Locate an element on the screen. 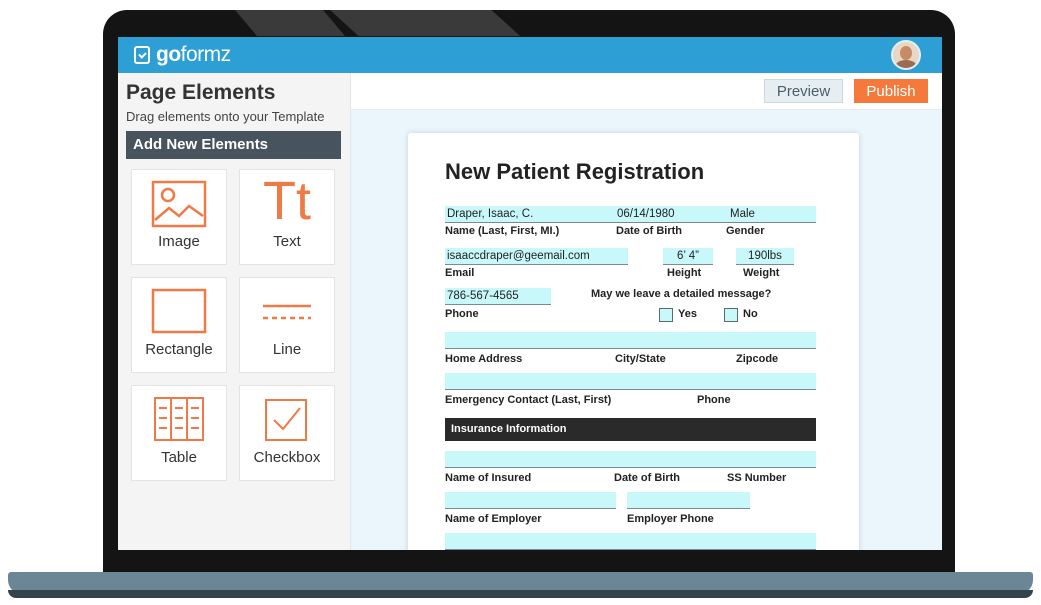 The image size is (1041, 605). element-label-checkbox: Checkbox is located at coordinates (287, 457).